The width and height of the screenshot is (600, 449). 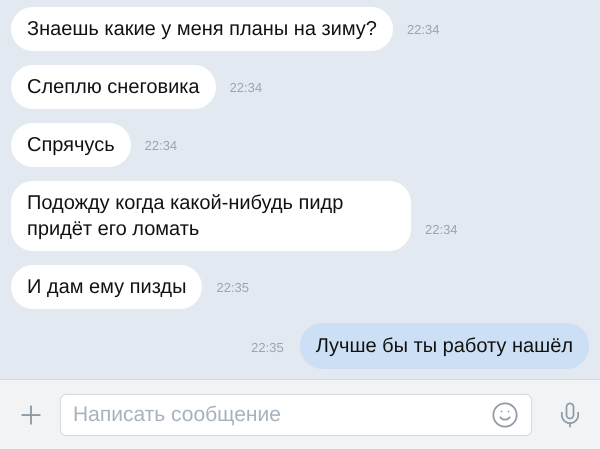 What do you see at coordinates (202, 29) in the screenshot?
I see `message-bubble: Знаешь какие у меня планы на зиму?` at bounding box center [202, 29].